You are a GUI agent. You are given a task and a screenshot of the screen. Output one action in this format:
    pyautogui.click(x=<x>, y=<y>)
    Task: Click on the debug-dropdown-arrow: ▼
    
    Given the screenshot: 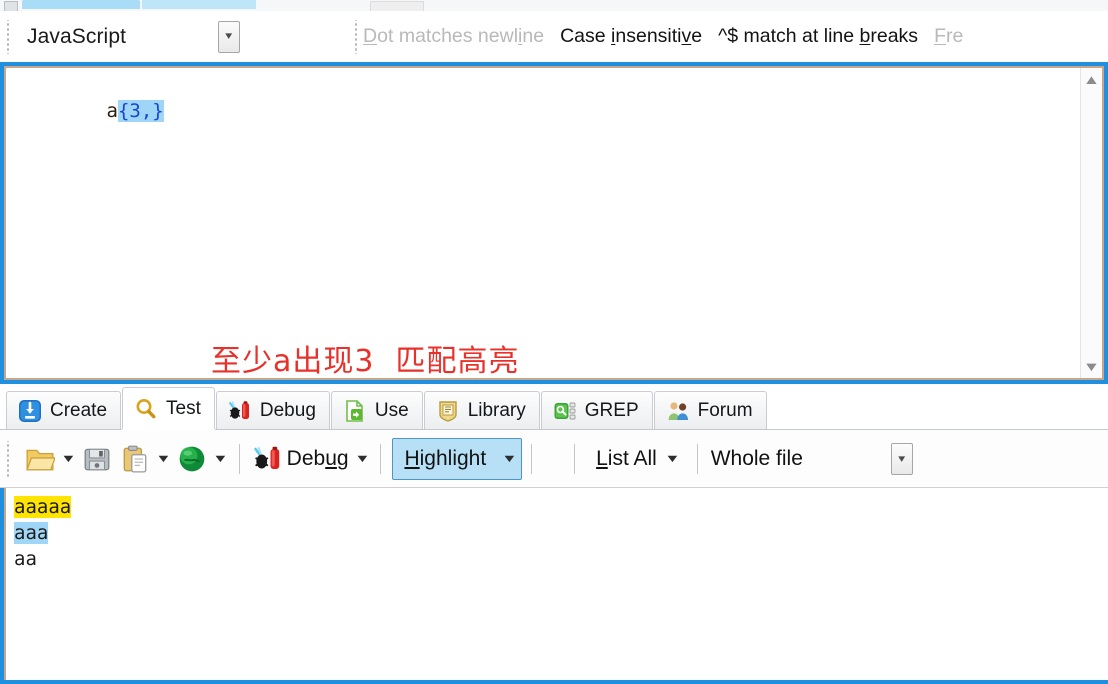 What is the action you would take?
    pyautogui.click(x=362, y=459)
    